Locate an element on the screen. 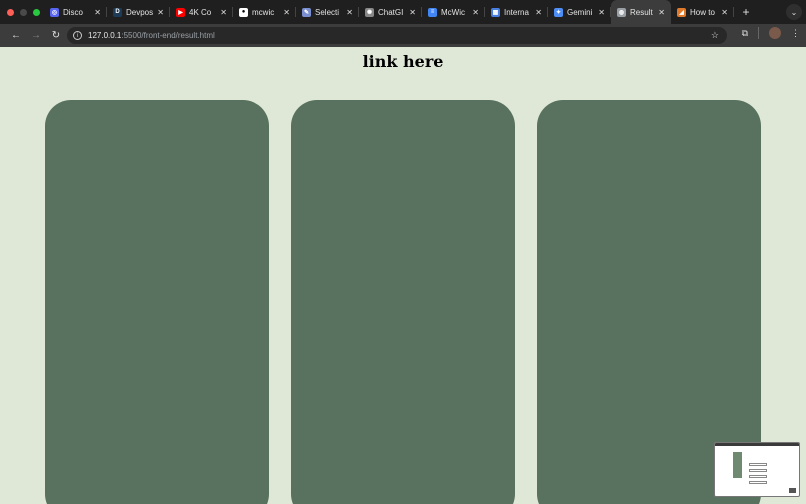  tab-title: 4K Co is located at coordinates (200, 12).